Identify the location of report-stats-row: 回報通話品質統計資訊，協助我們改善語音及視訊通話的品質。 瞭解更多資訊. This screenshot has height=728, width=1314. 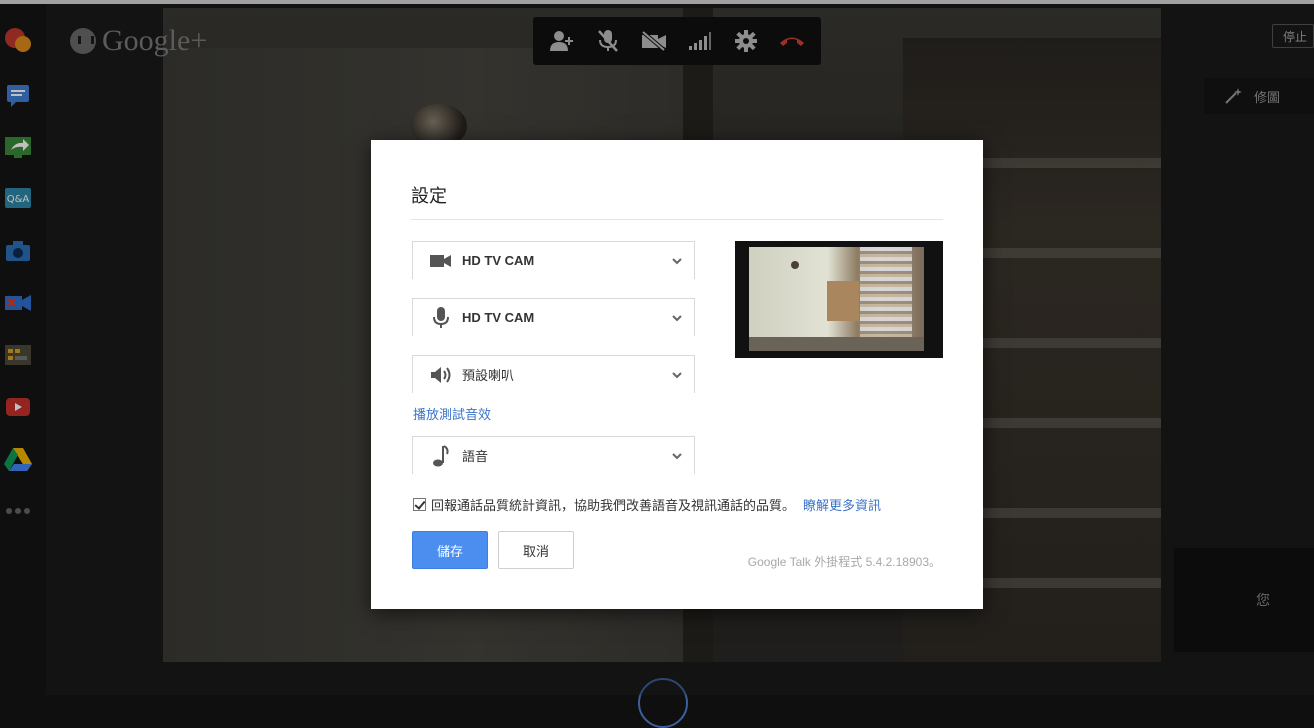
(647, 504).